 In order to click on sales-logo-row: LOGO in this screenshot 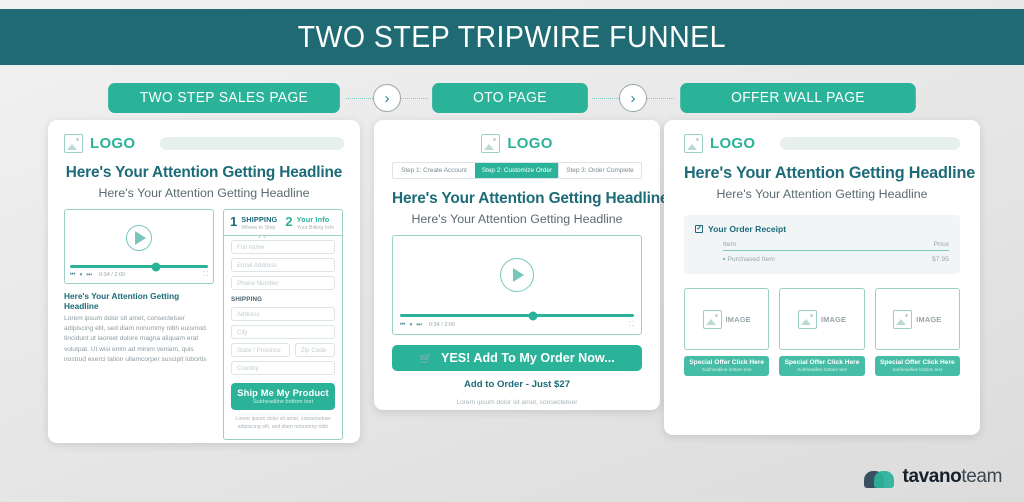, I will do `click(204, 143)`.